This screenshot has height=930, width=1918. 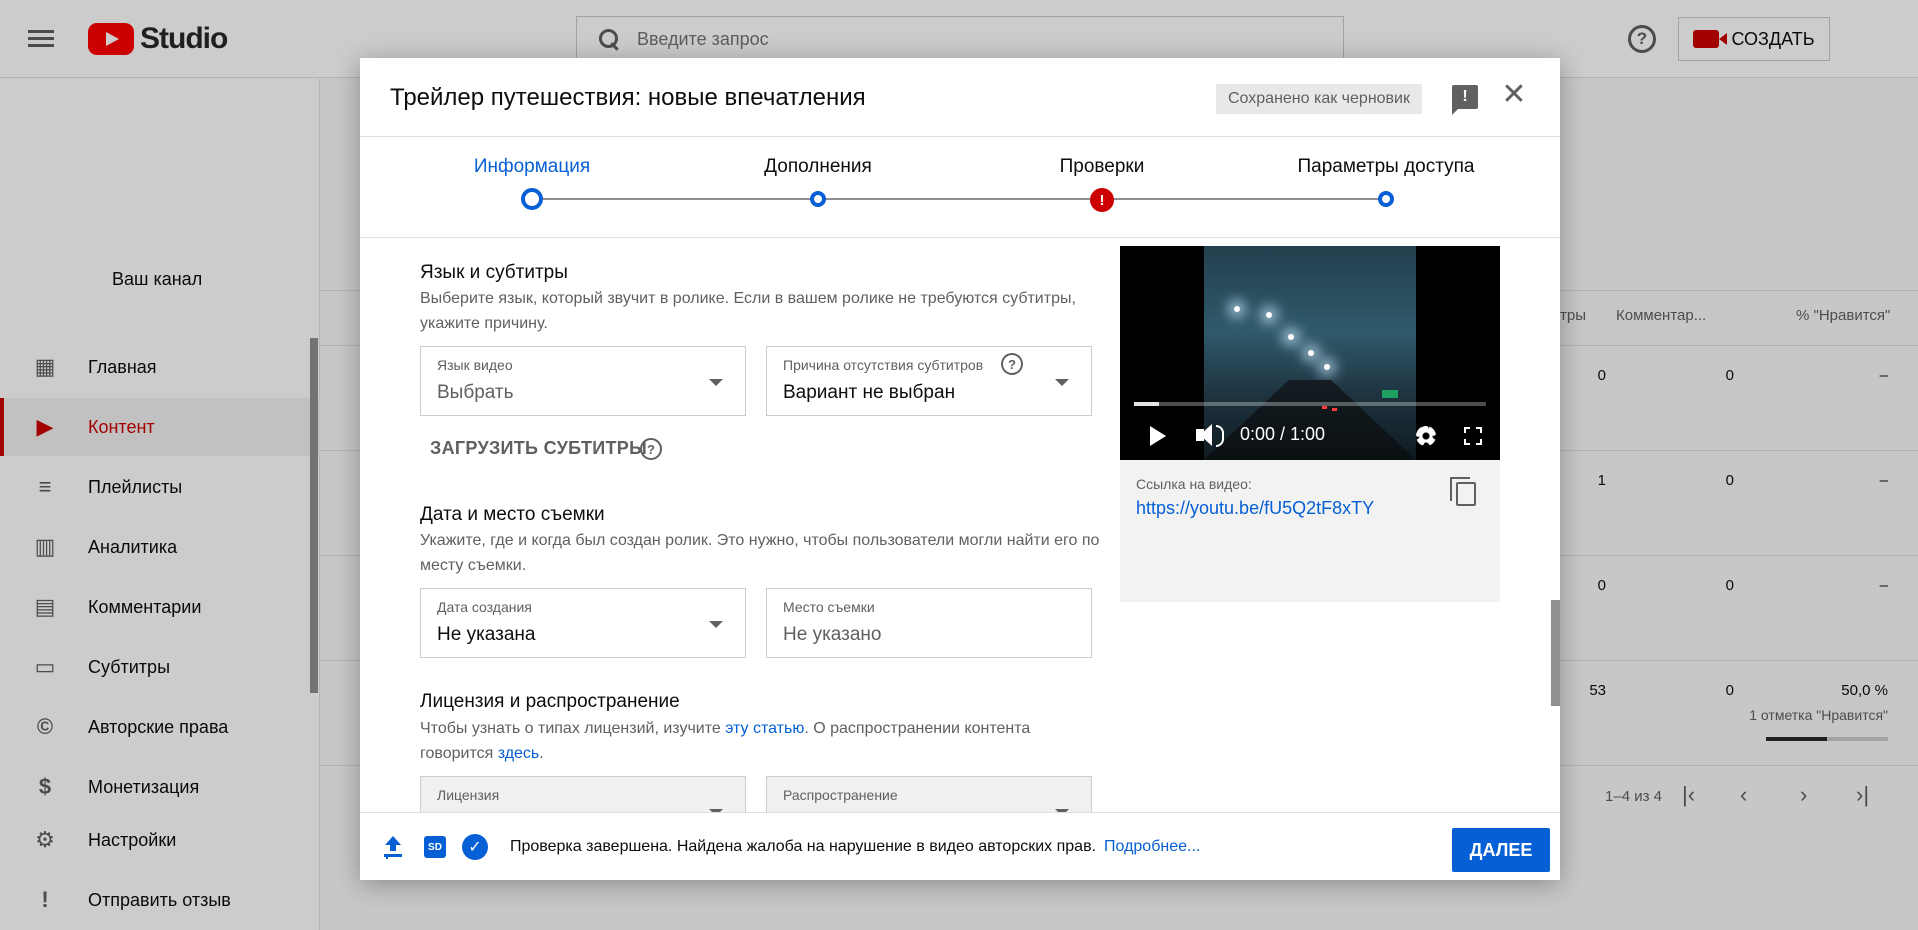 I want to click on distribution-select: Распространение, so click(x=929, y=794).